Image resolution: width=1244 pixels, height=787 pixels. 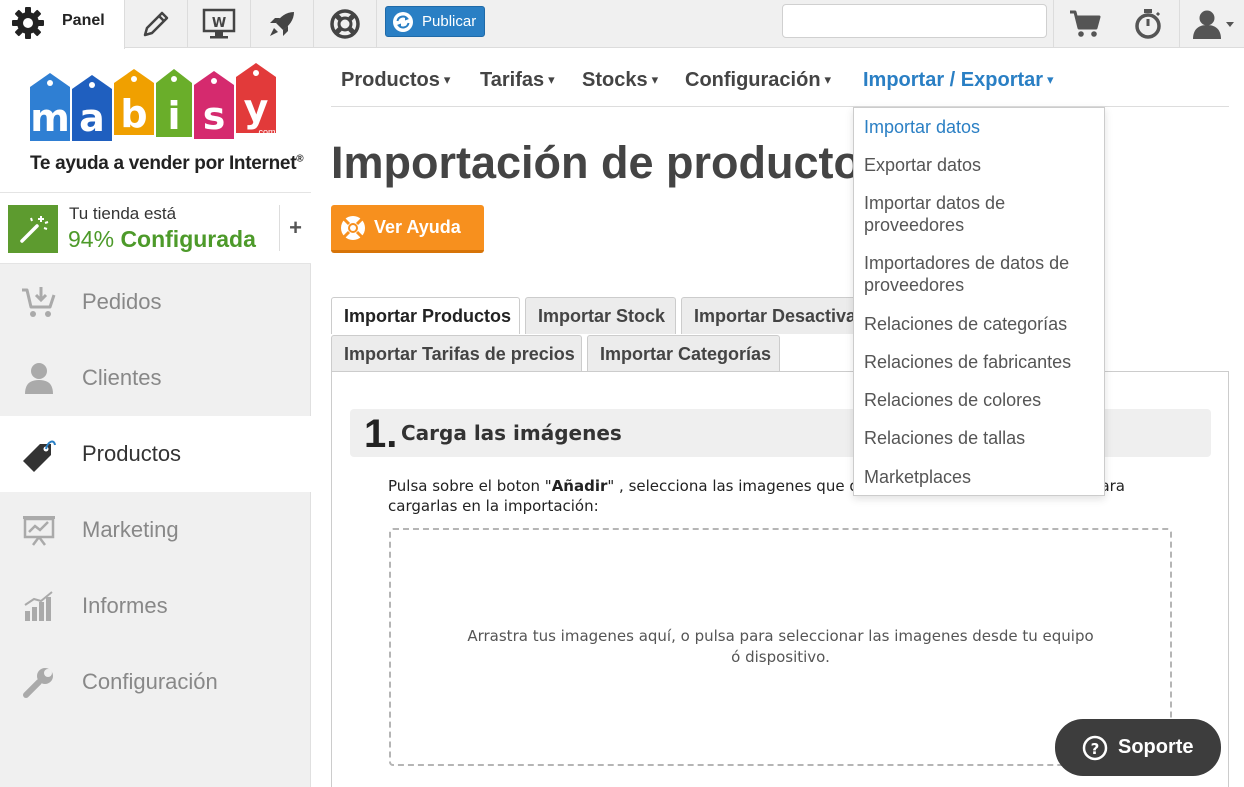 I want to click on menu-tarifas: Tarifas ▾, so click(x=517, y=80).